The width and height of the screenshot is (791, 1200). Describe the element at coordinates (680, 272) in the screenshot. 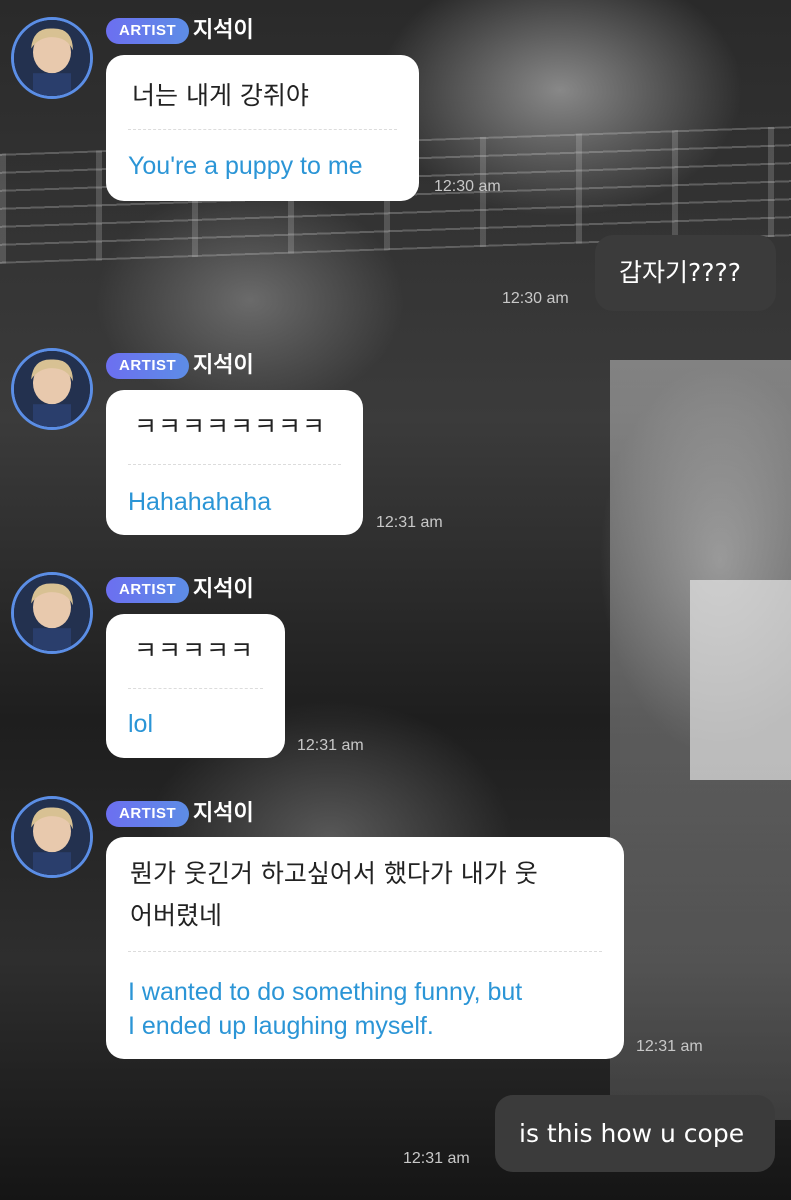

I see `my-message-text: 갑자기????` at that location.